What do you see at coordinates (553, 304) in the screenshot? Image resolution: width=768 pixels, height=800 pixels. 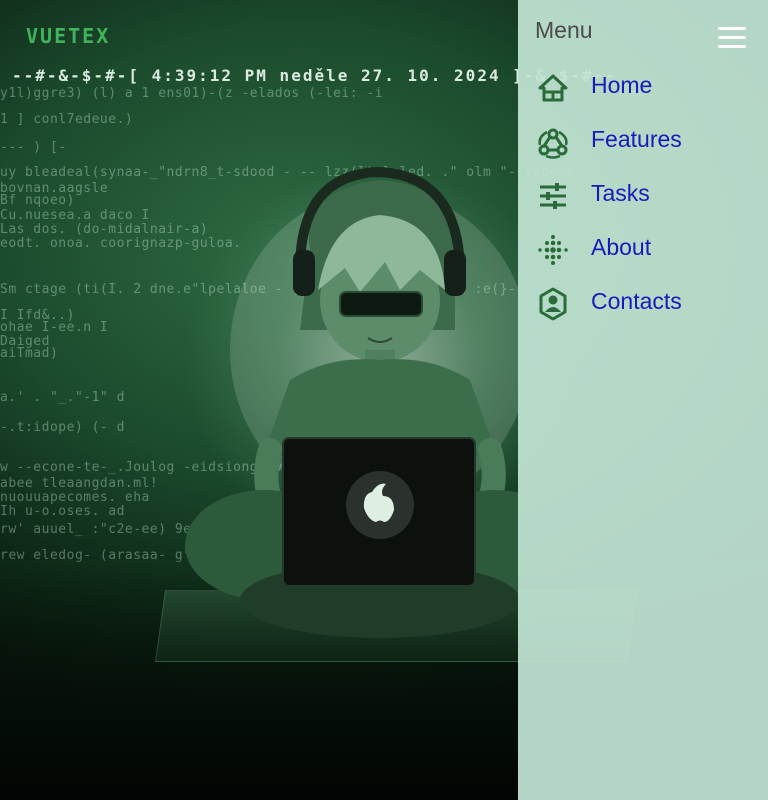 I see `contacts-icon` at bounding box center [553, 304].